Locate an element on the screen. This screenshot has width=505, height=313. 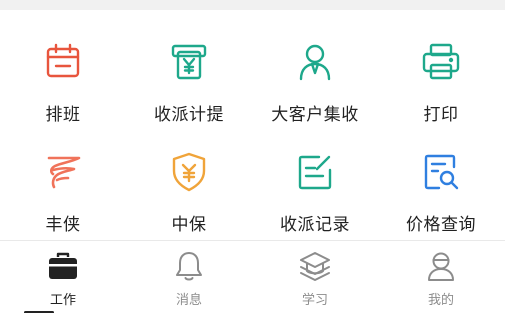
briefcase-icon is located at coordinates (63, 265).